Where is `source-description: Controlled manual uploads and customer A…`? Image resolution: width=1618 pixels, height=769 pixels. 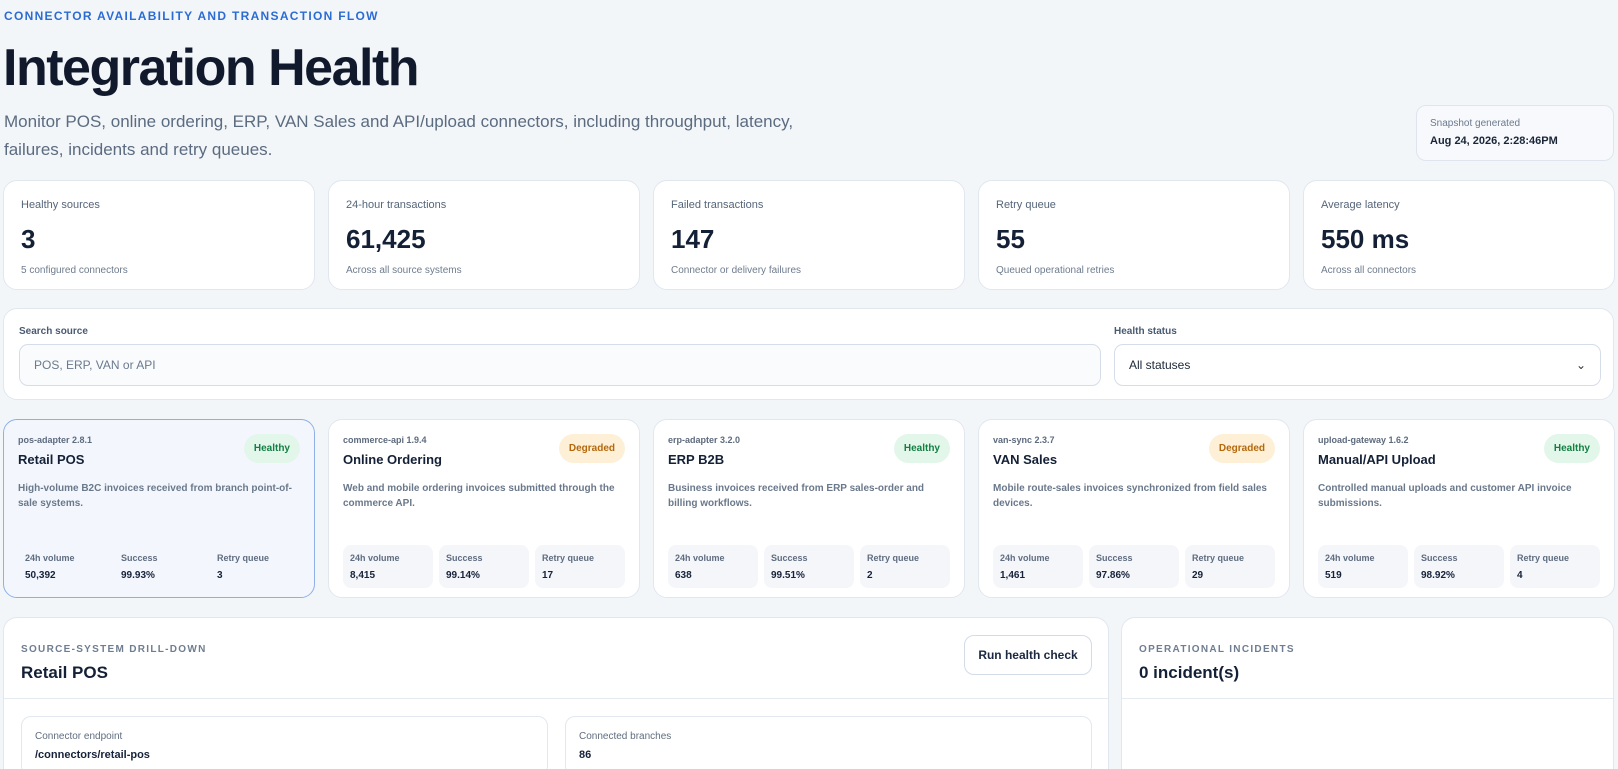 source-description: Controlled manual uploads and customer A… is located at coordinates (1445, 496).